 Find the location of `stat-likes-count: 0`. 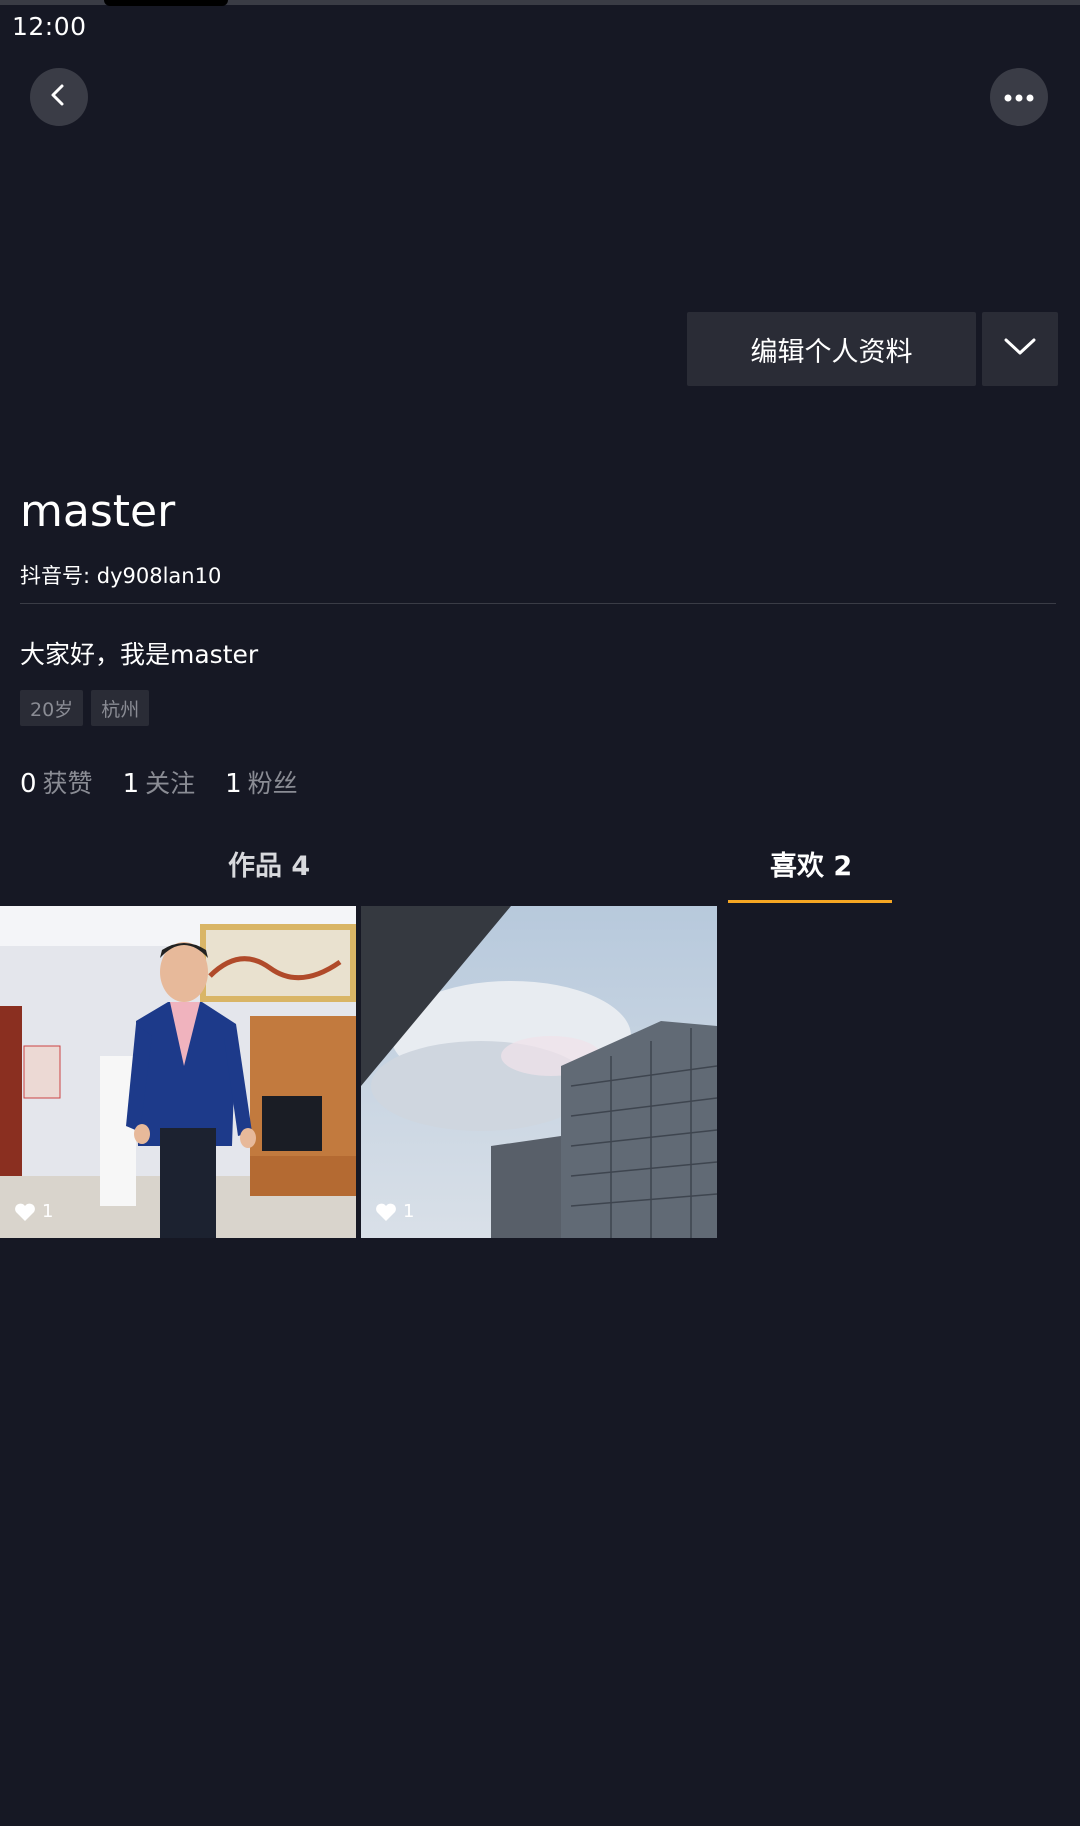

stat-likes-count: 0 is located at coordinates (28, 784).